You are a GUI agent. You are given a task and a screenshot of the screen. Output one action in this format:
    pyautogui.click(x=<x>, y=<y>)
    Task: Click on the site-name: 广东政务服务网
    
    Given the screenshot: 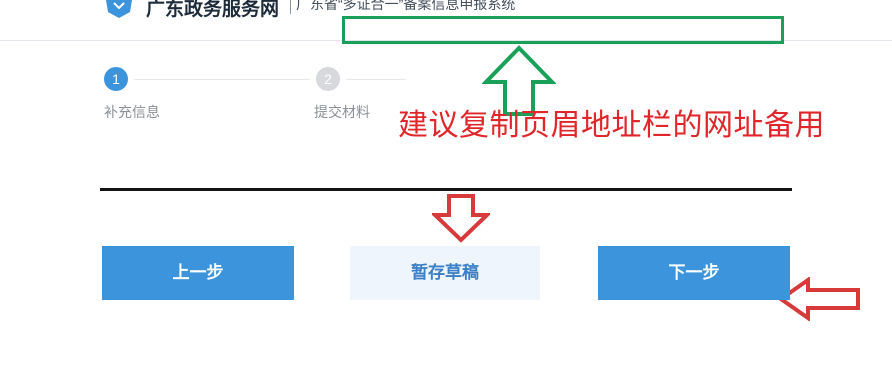 What is the action you would take?
    pyautogui.click(x=213, y=10)
    